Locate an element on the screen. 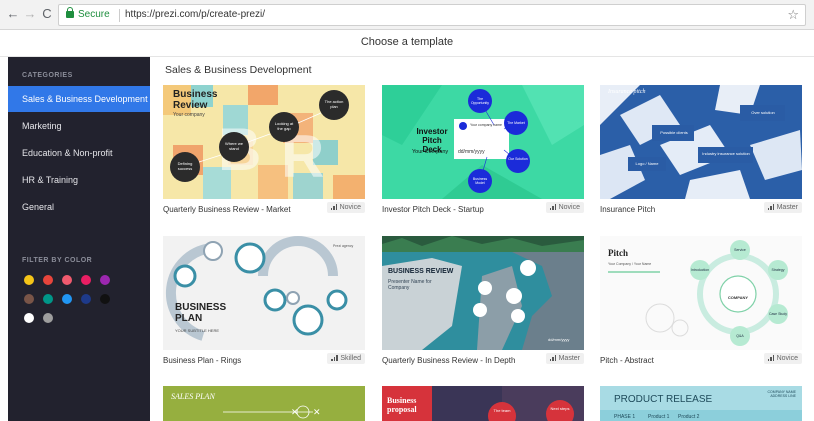  thumb-node-label: Case Study is located at coordinates (778, 314).